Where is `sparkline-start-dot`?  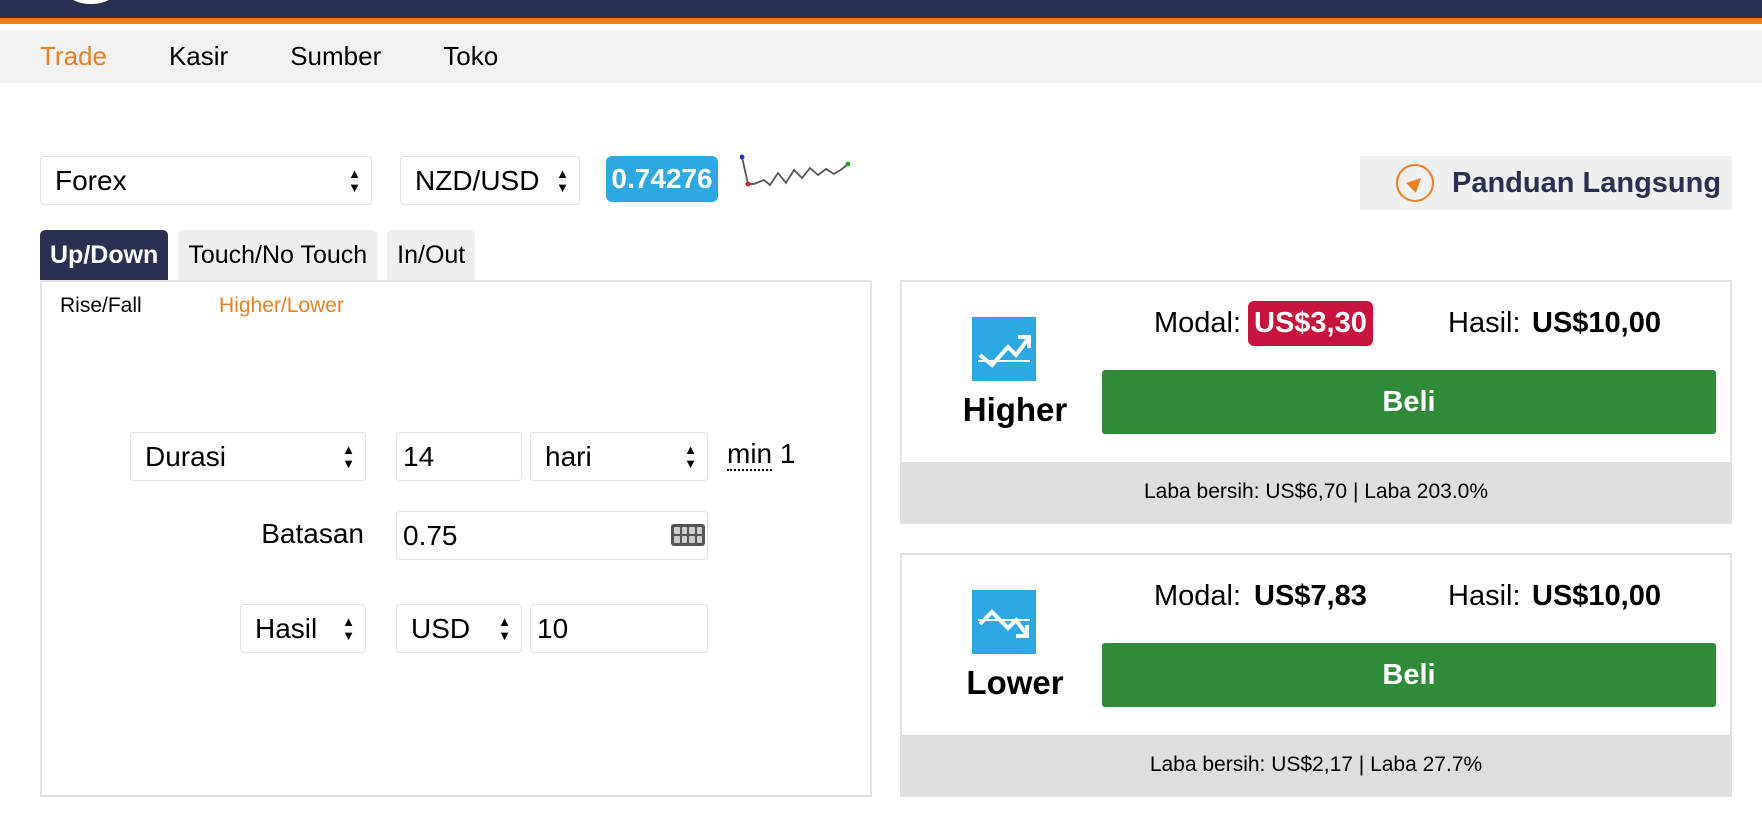 sparkline-start-dot is located at coordinates (742, 157).